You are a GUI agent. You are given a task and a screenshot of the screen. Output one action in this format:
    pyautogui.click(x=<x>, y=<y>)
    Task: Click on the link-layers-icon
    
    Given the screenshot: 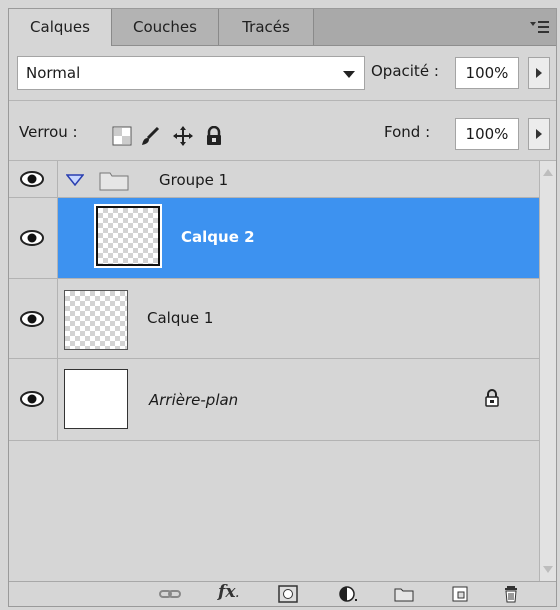 What is the action you would take?
    pyautogui.click(x=170, y=594)
    